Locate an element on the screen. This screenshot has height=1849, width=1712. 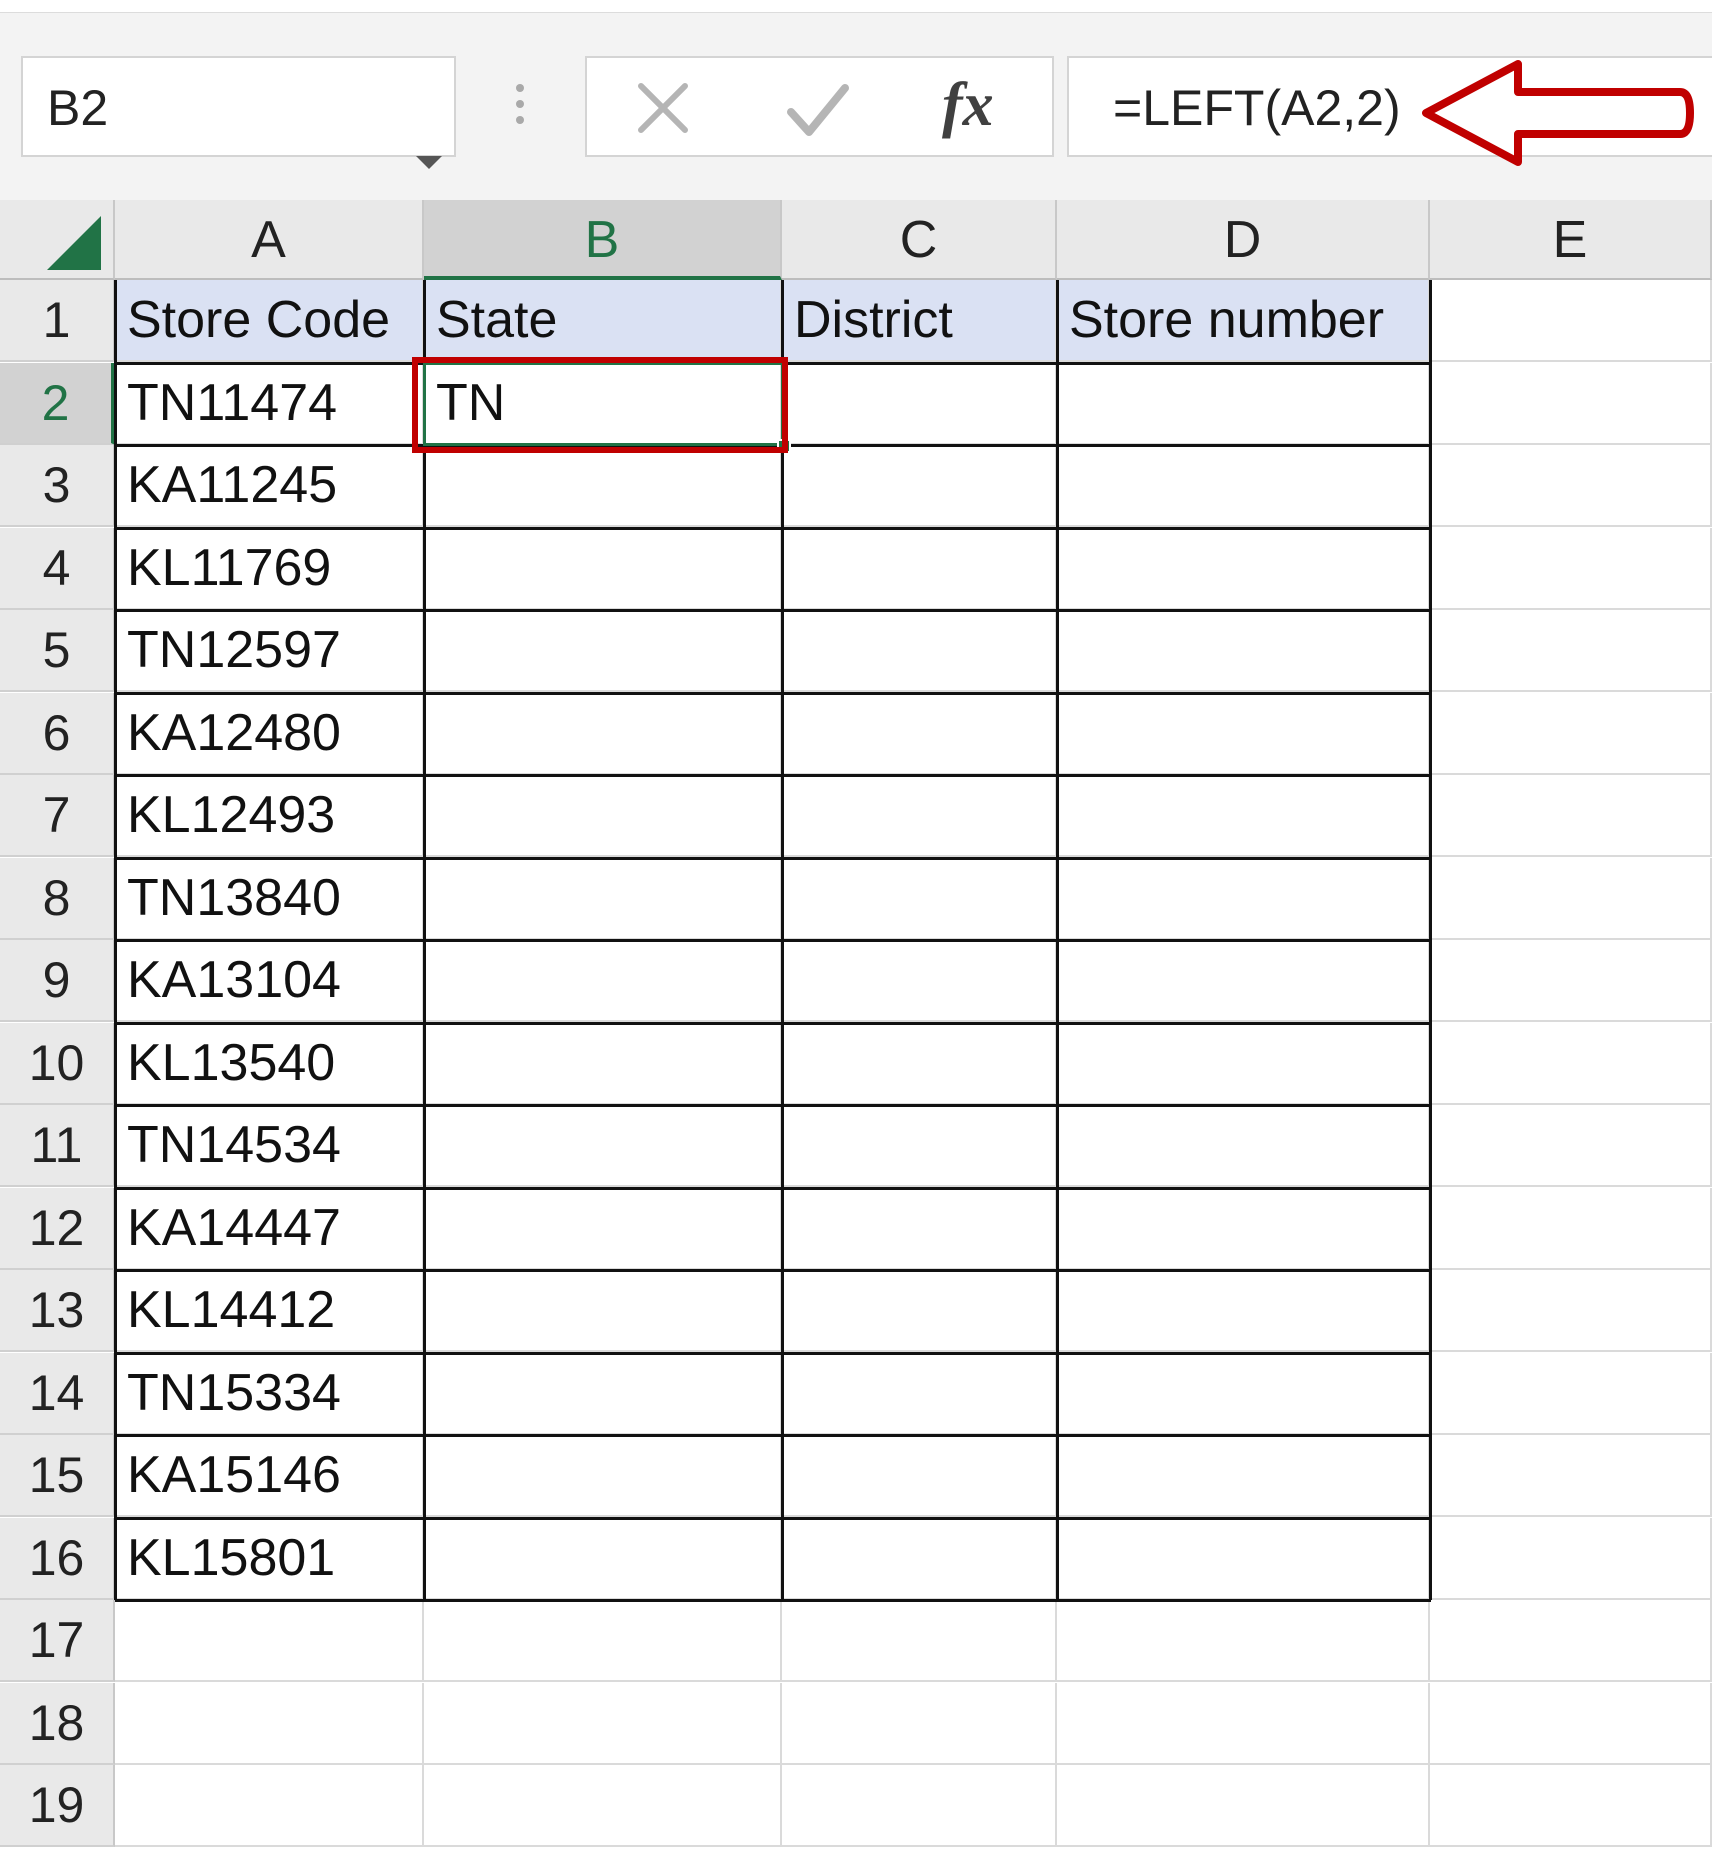
cell-e7 is located at coordinates (1571, 816).